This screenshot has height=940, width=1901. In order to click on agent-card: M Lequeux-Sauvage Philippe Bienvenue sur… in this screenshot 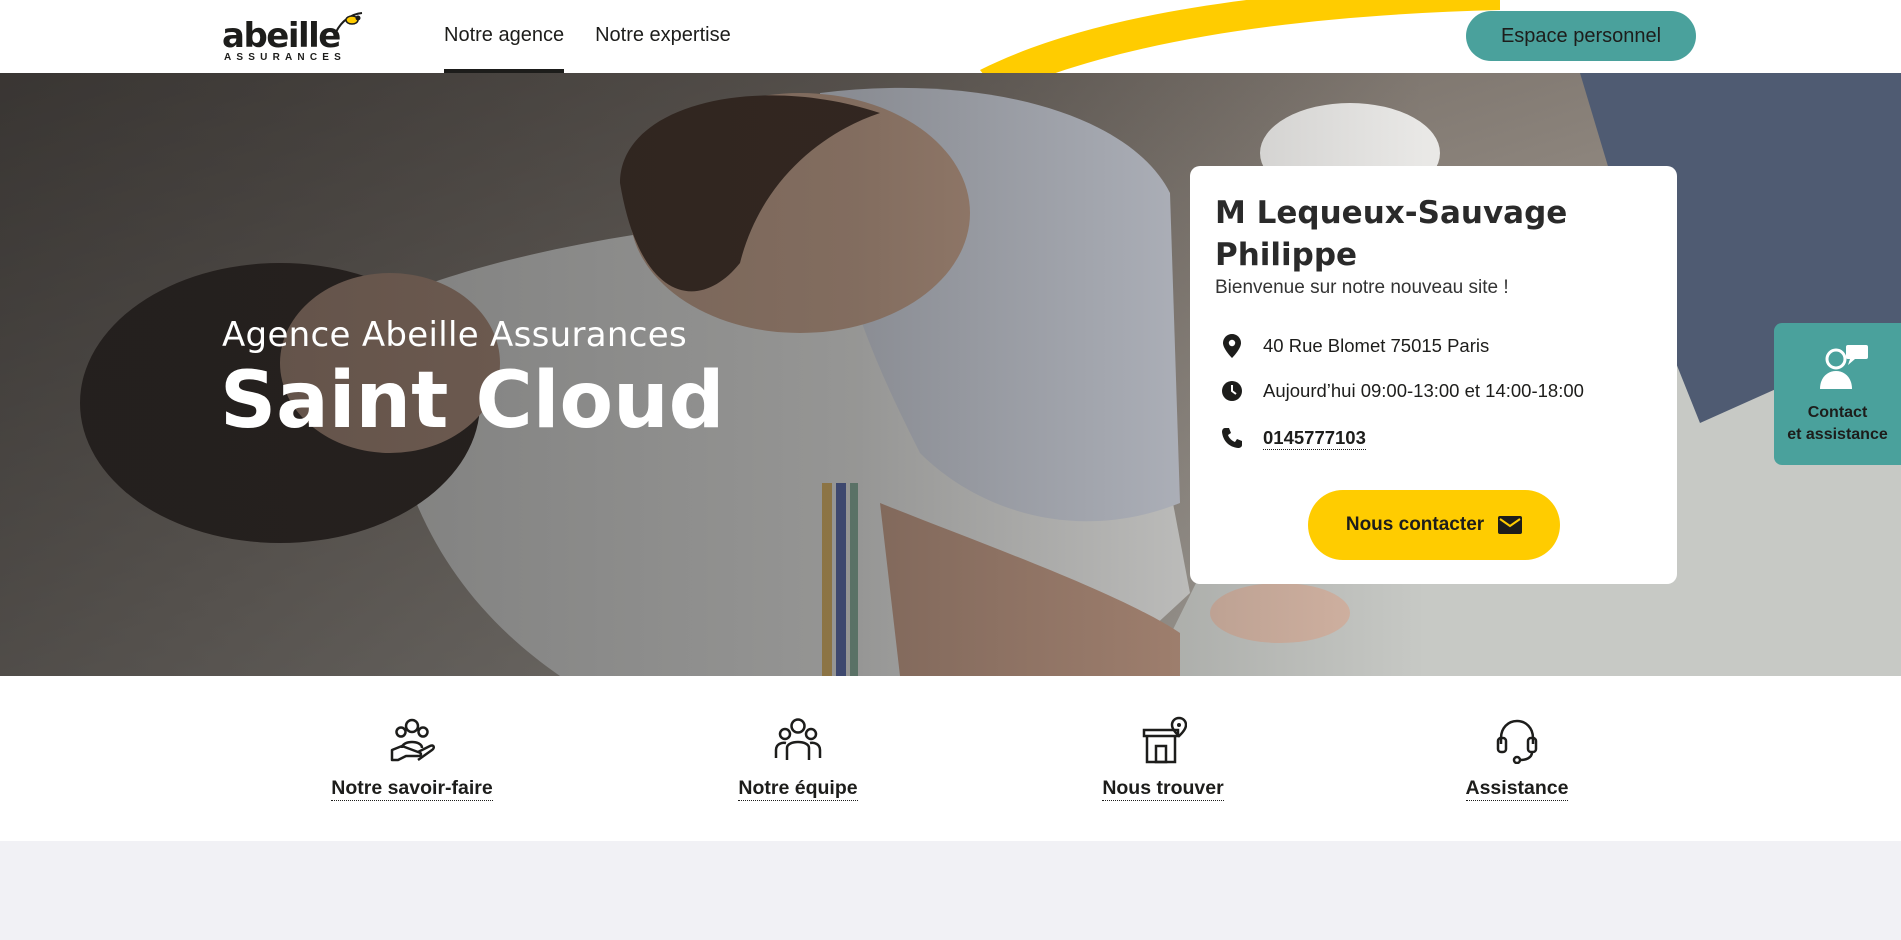, I will do `click(1433, 375)`.